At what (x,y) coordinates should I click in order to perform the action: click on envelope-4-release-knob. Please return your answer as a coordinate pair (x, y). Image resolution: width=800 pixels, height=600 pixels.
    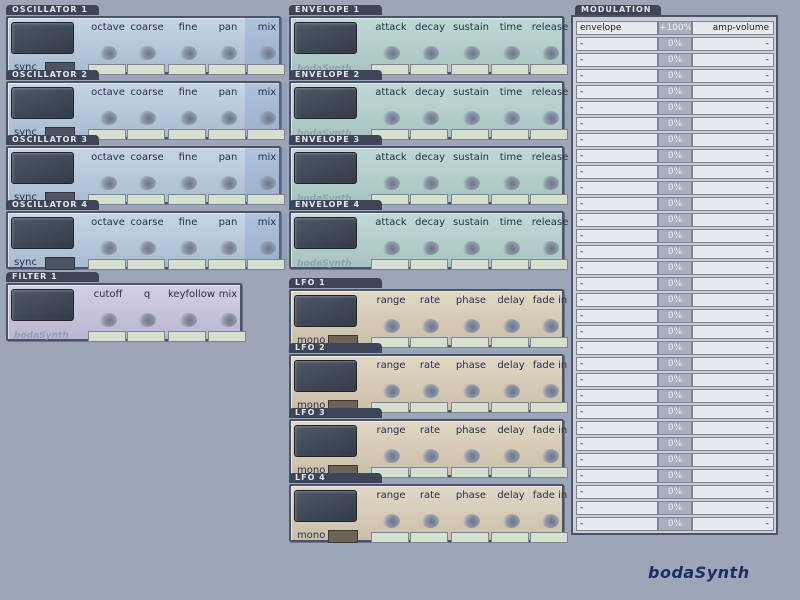
    Looking at the image, I should click on (550, 248).